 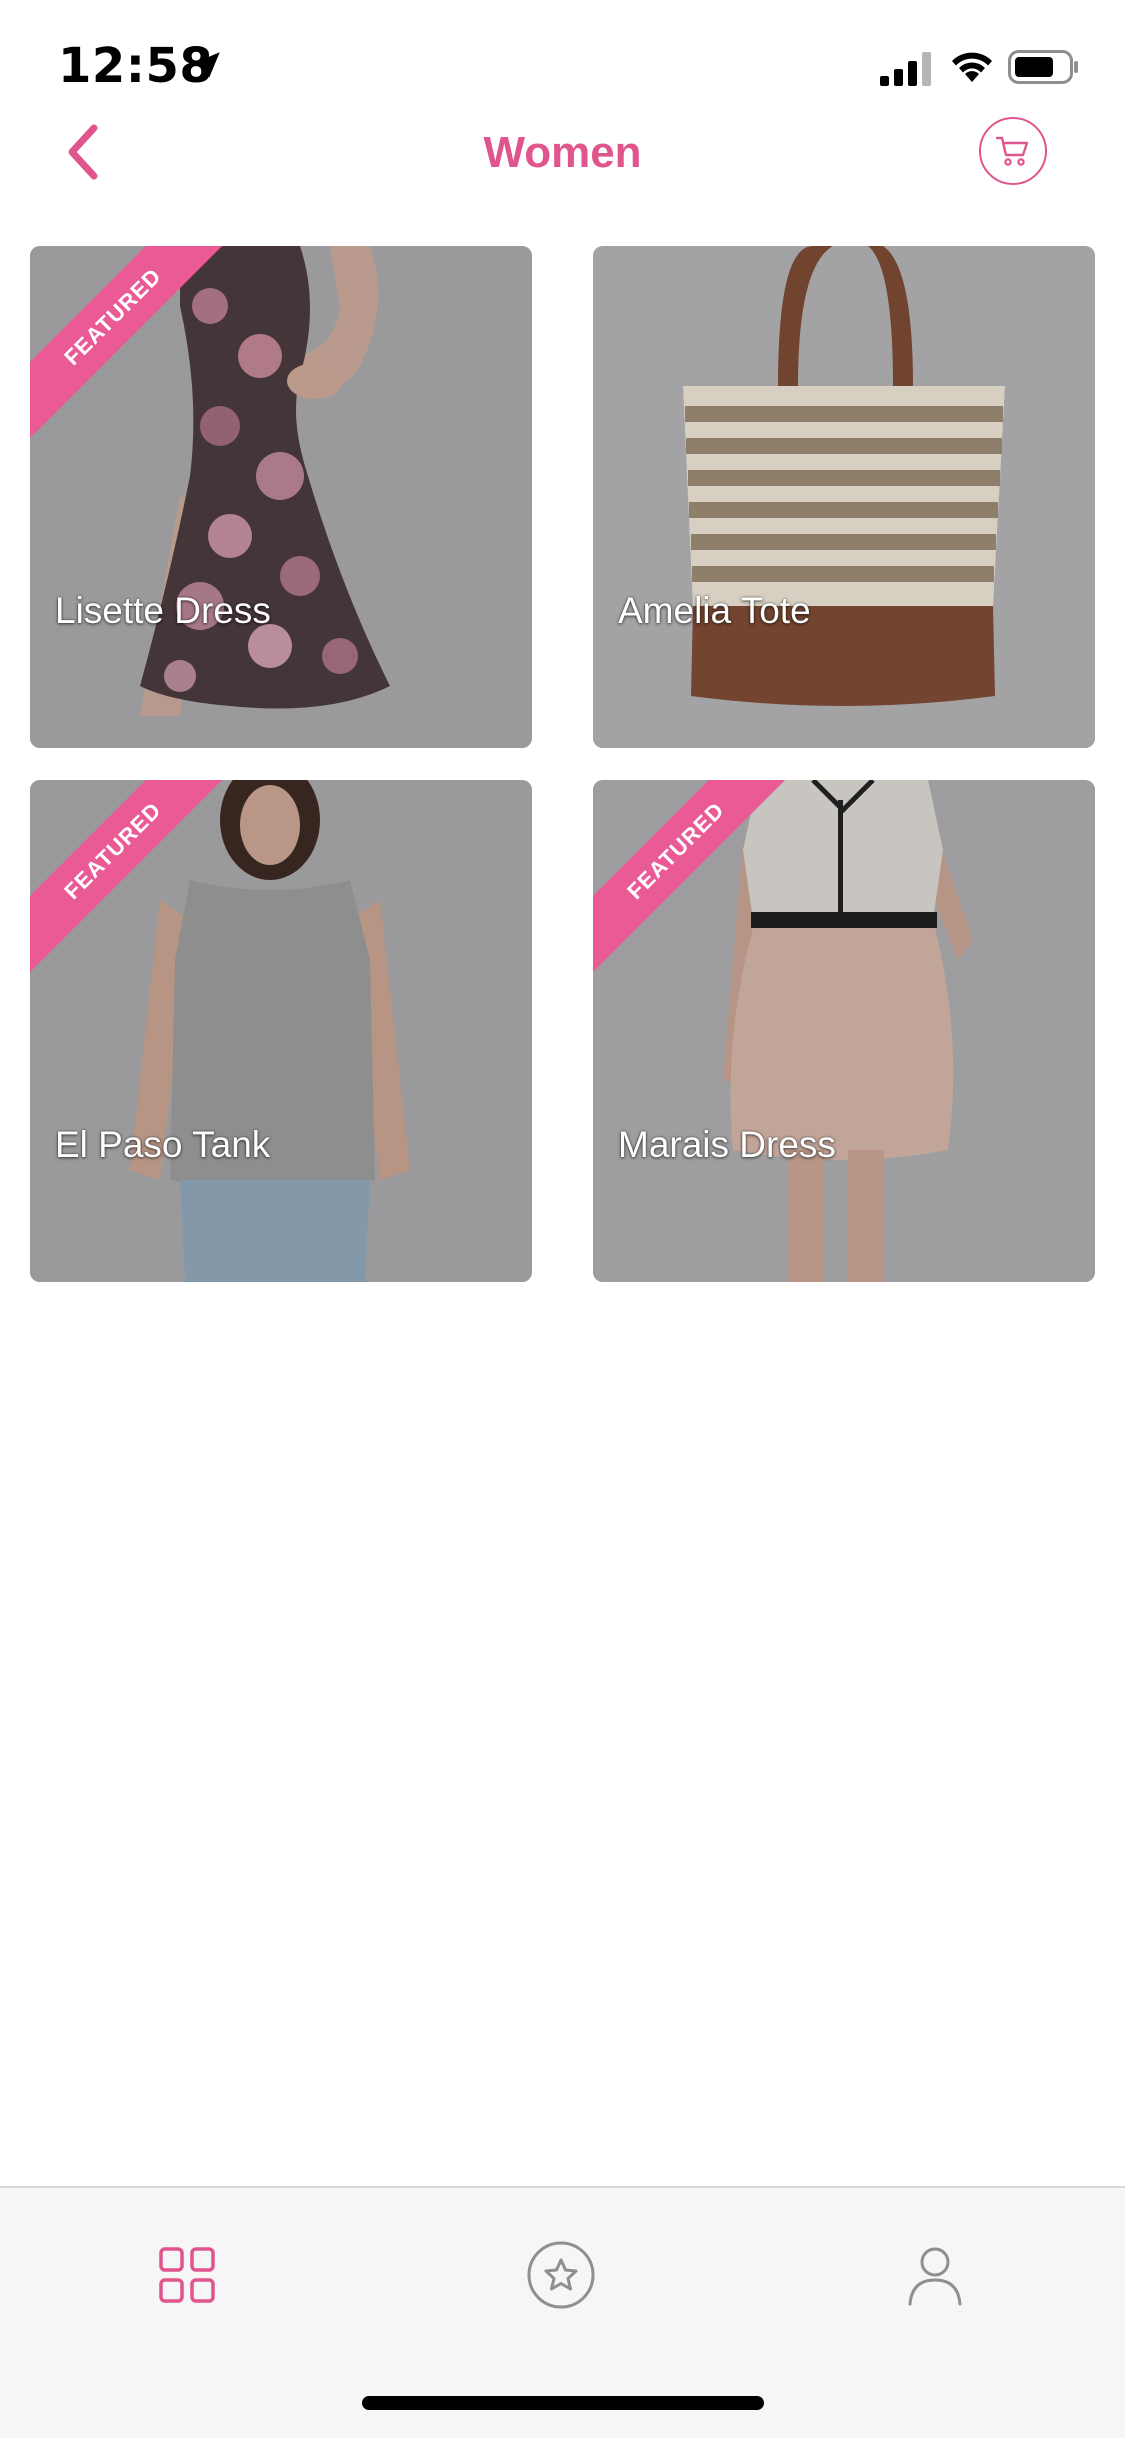 I want to click on tab-favorites, so click(x=561, y=2275).